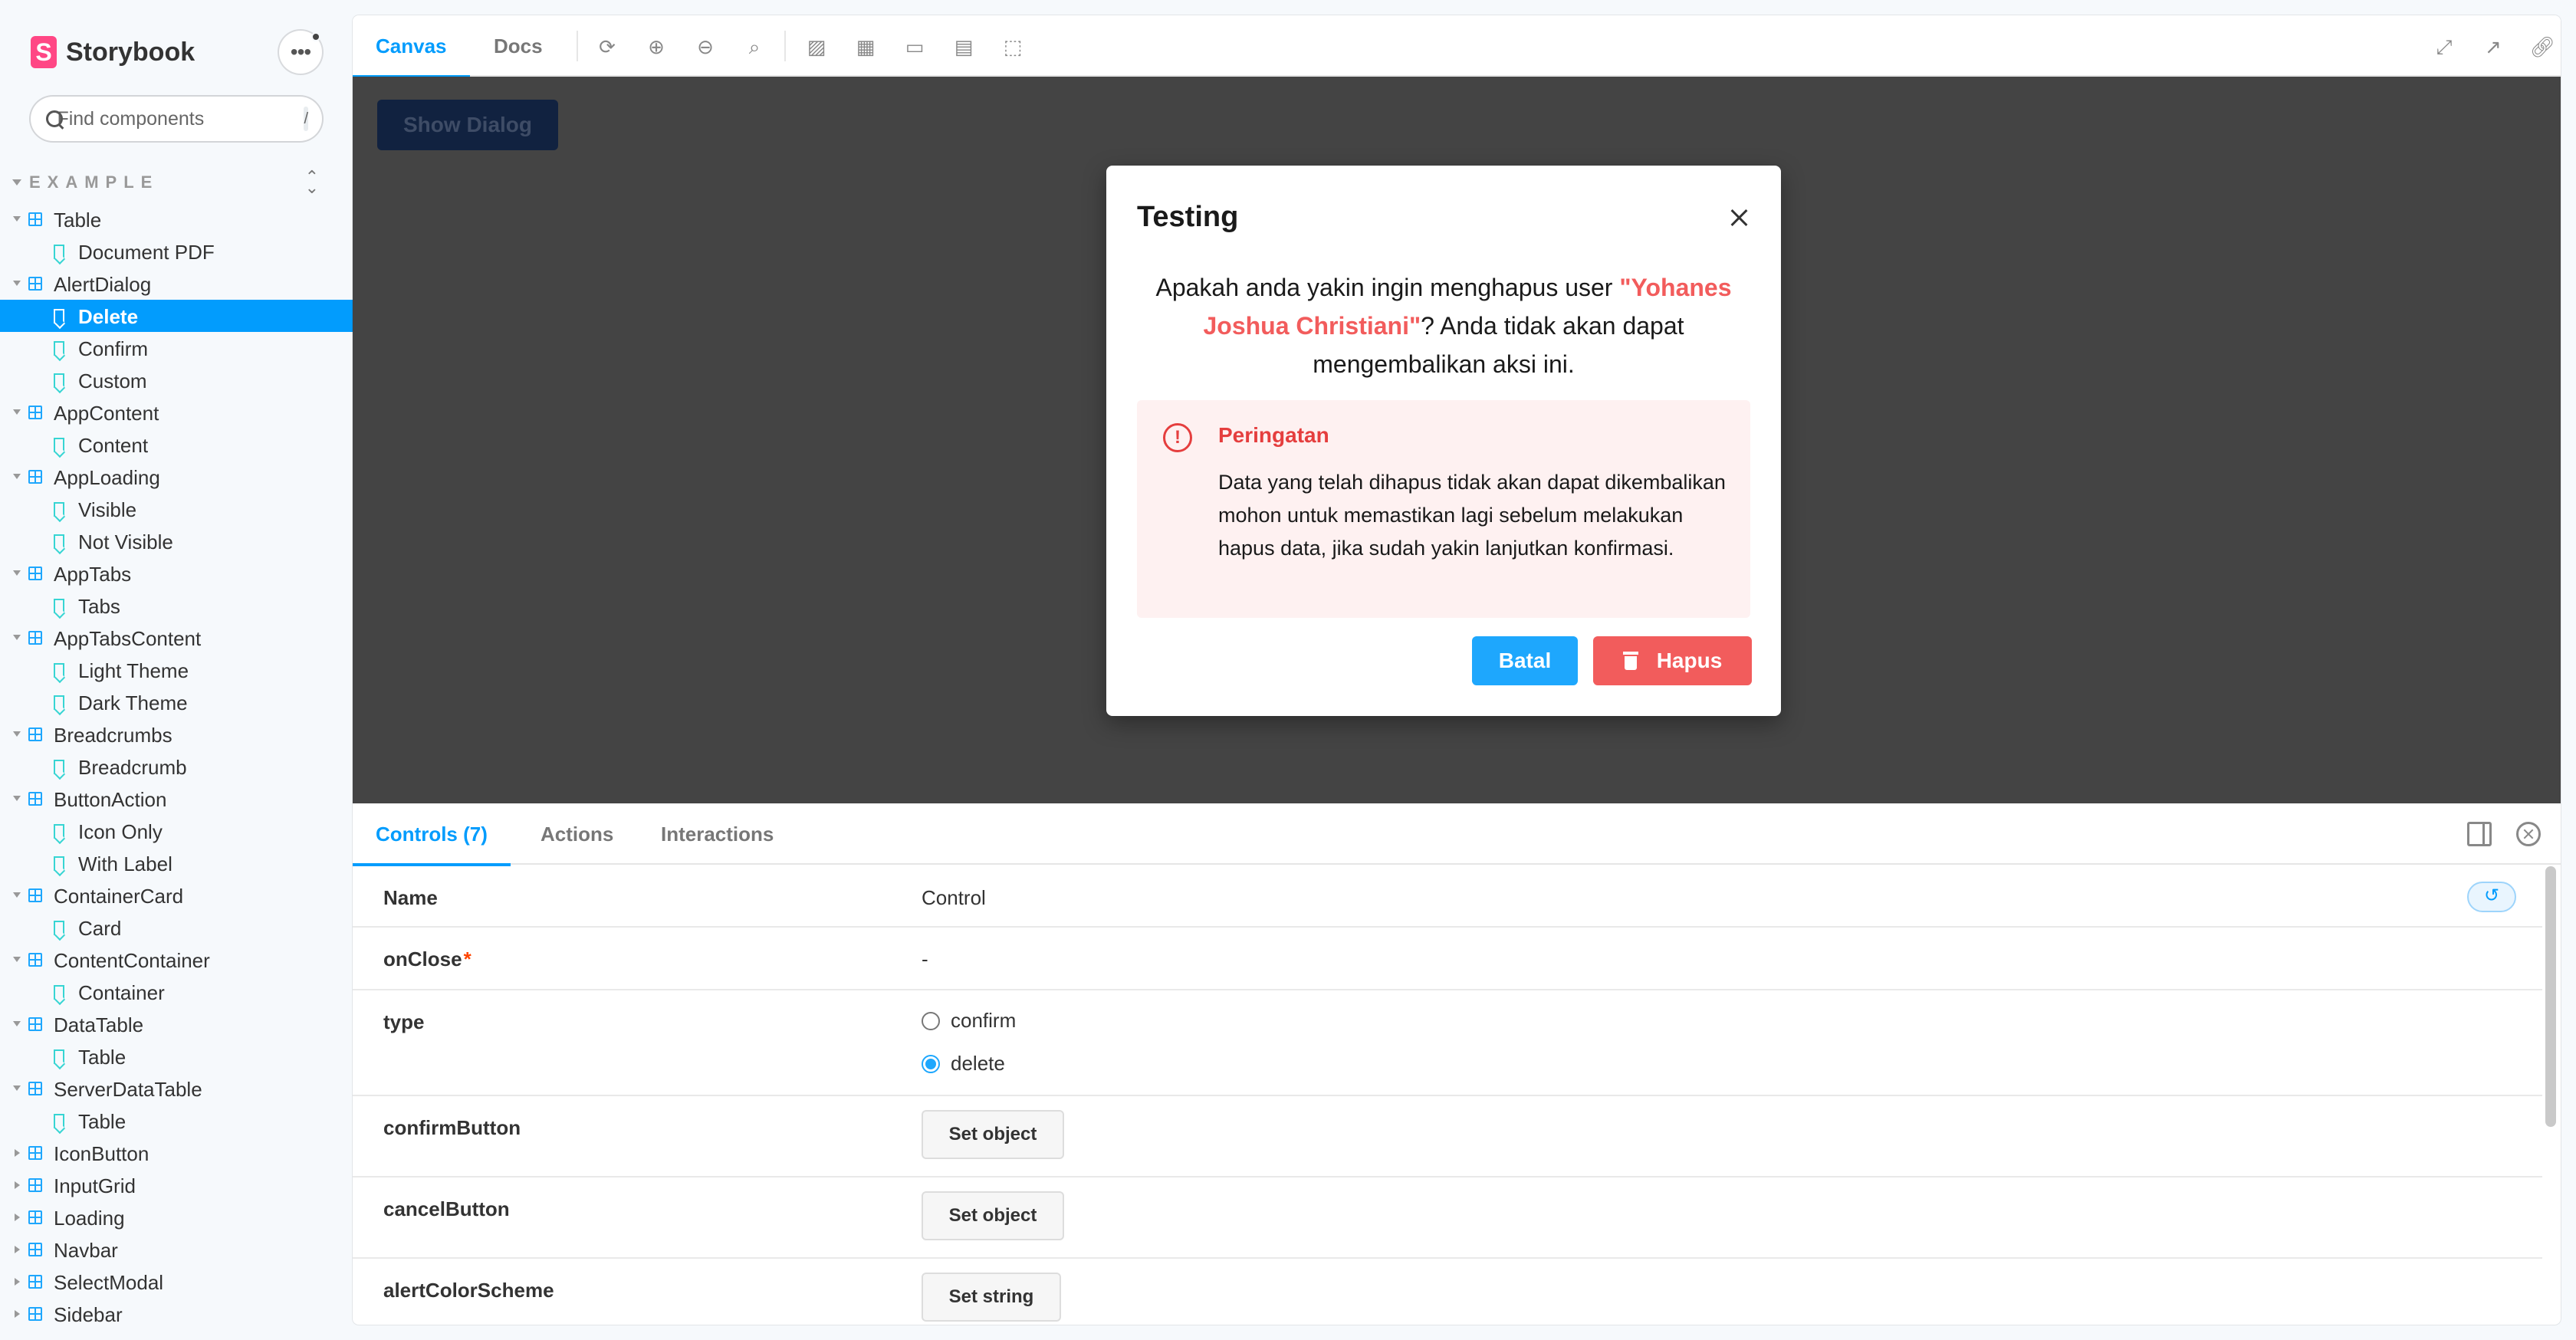 This screenshot has width=2576, height=1340. I want to click on tree-item-label: Delete, so click(108, 316).